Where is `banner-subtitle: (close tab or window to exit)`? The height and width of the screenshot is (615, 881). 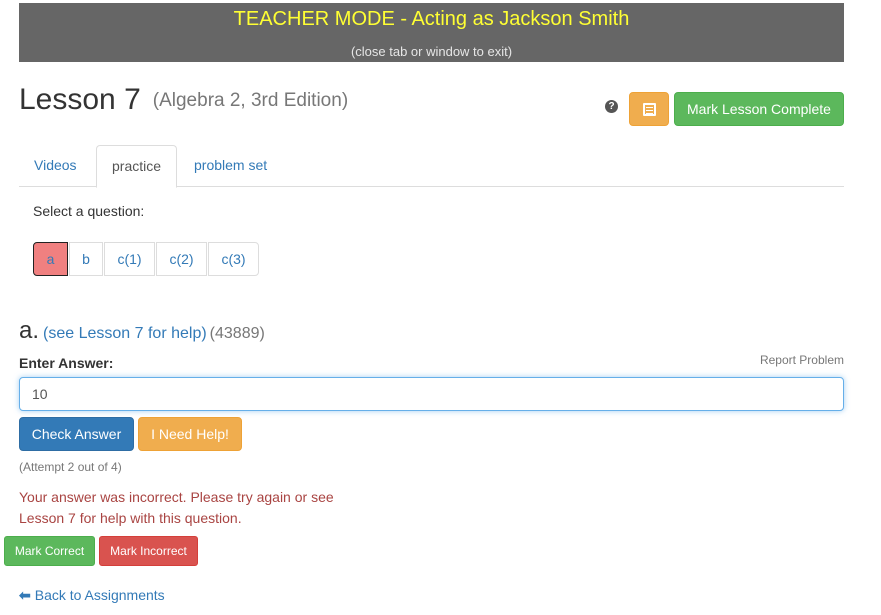
banner-subtitle: (close tab or window to exit) is located at coordinates (431, 51).